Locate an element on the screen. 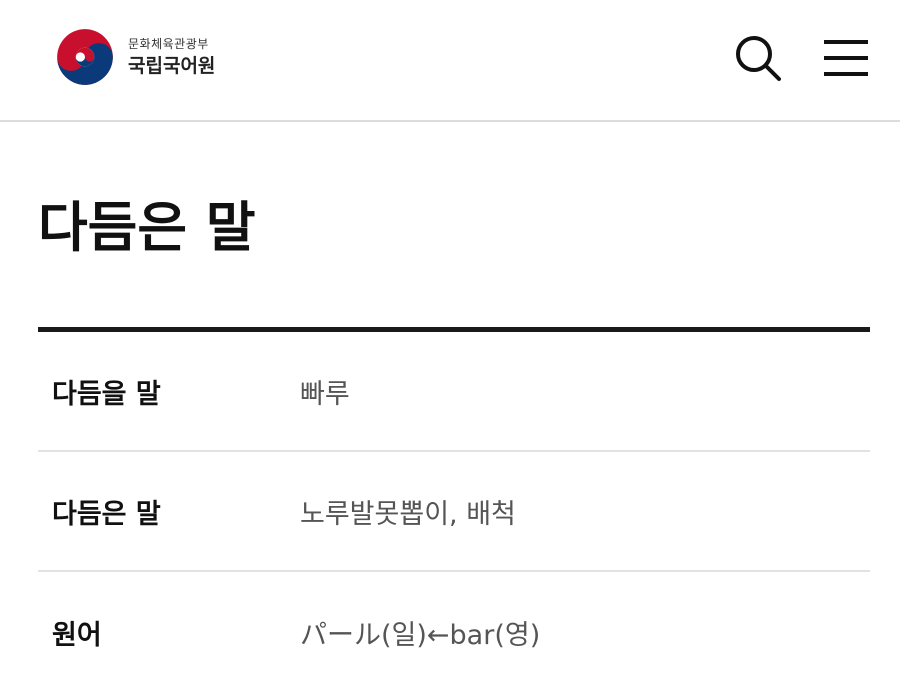  search-icon is located at coordinates (758, 58).